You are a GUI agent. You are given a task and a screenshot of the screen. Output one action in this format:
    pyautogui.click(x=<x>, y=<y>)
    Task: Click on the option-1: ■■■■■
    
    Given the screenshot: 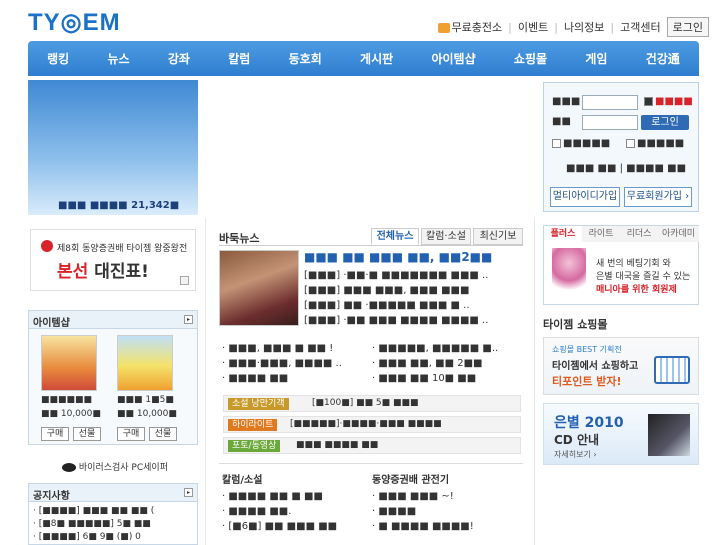 What is the action you would take?
    pyautogui.click(x=581, y=143)
    